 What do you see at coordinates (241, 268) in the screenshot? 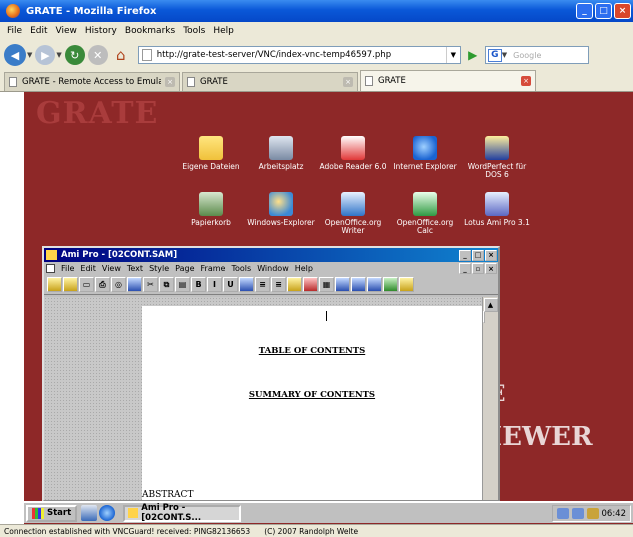
I see `ami-menu-tools: Tools` at bounding box center [241, 268].